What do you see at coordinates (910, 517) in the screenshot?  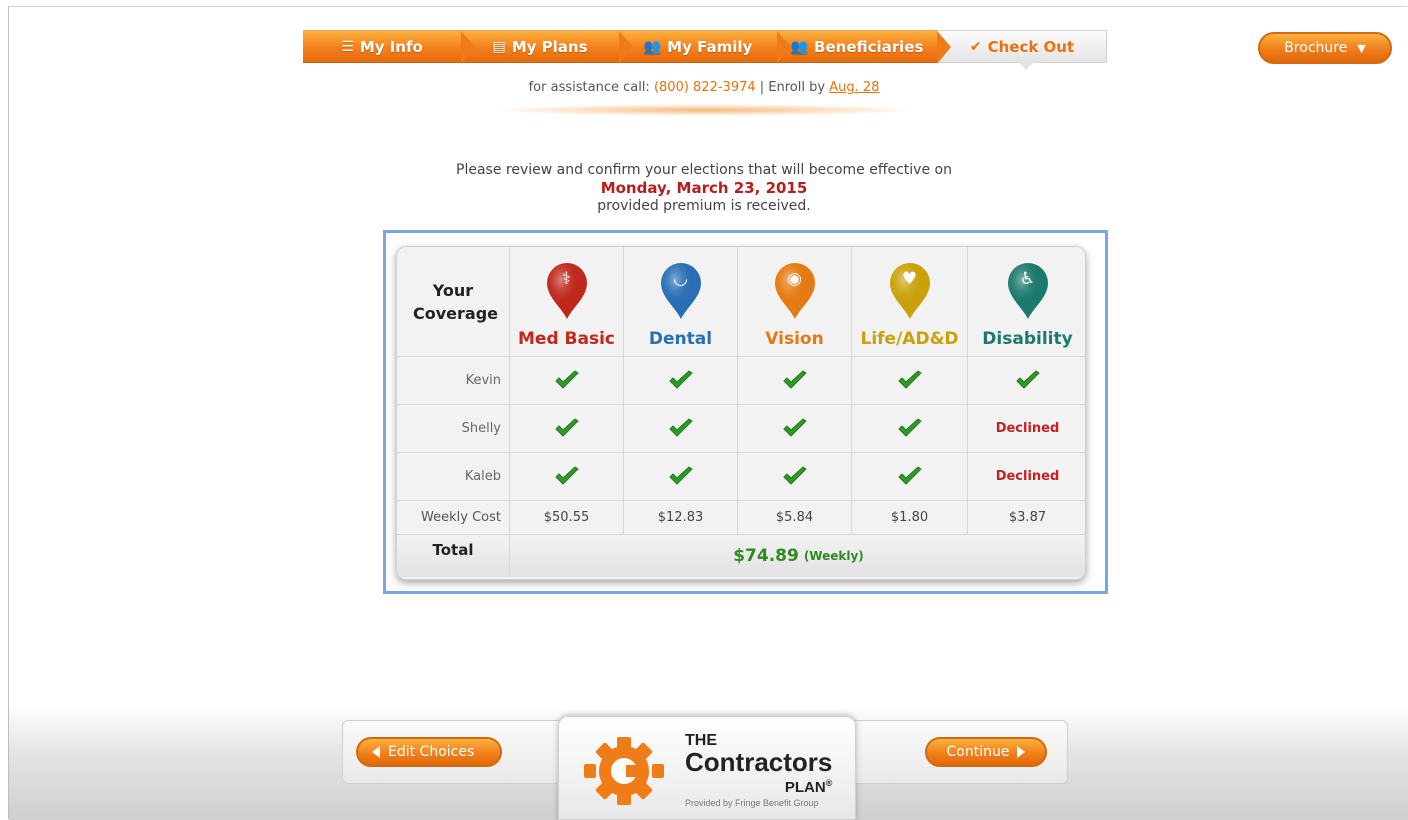 I see `weekly-cost-value: $1.80` at bounding box center [910, 517].